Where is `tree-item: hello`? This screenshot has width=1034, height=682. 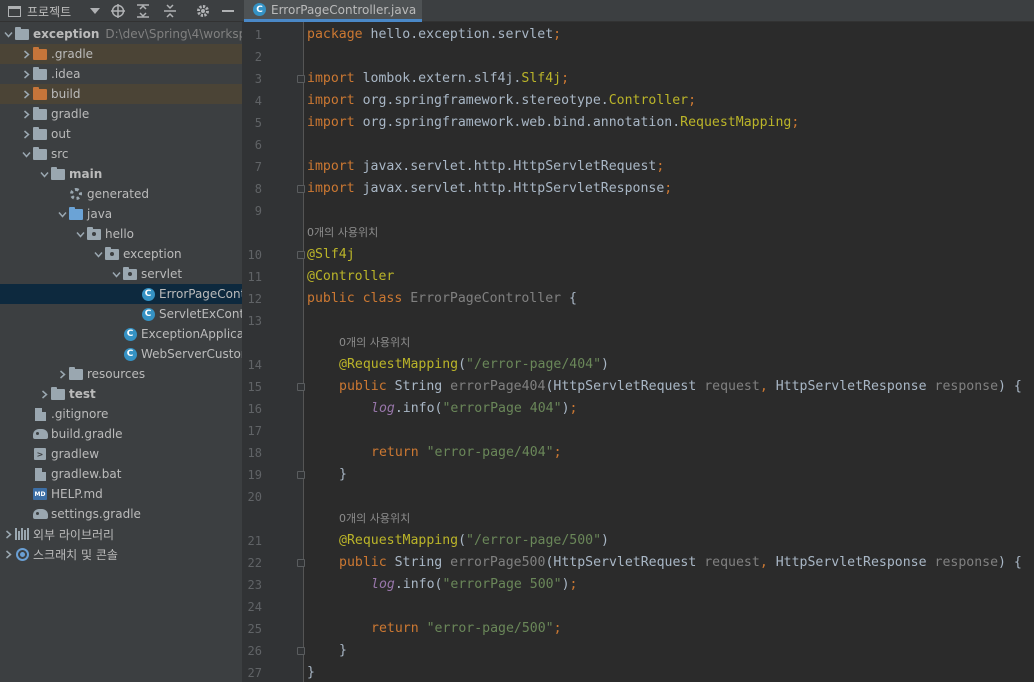
tree-item: hello is located at coordinates (121, 234).